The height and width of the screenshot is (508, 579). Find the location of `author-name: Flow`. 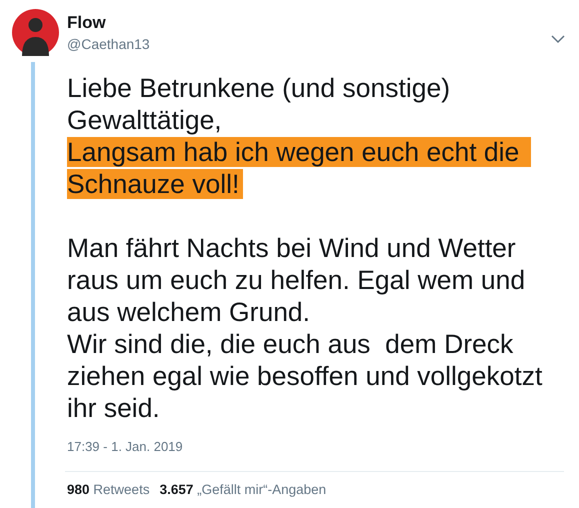

author-name: Flow is located at coordinates (108, 23).